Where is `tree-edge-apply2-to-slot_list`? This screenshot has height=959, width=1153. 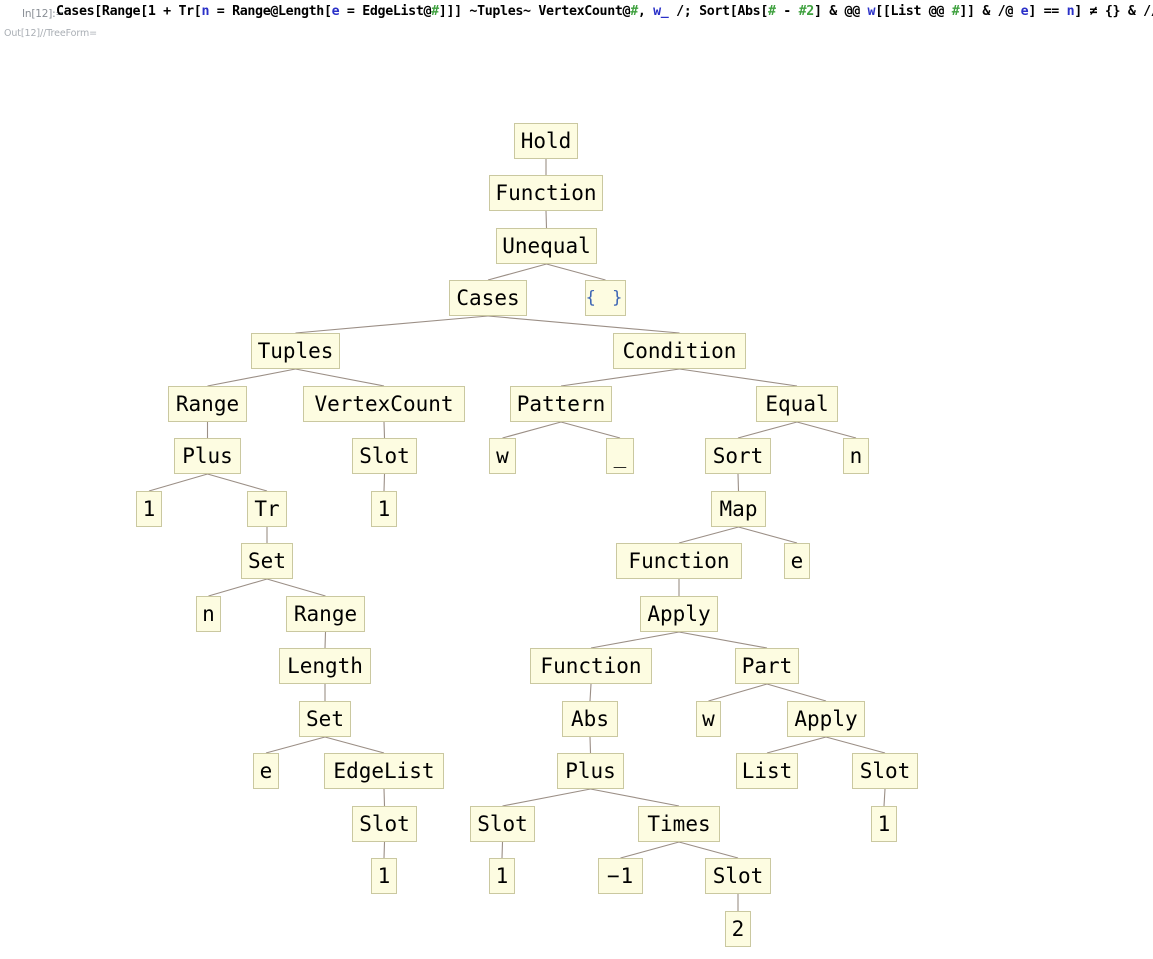 tree-edge-apply2-to-slot_list is located at coordinates (855, 745).